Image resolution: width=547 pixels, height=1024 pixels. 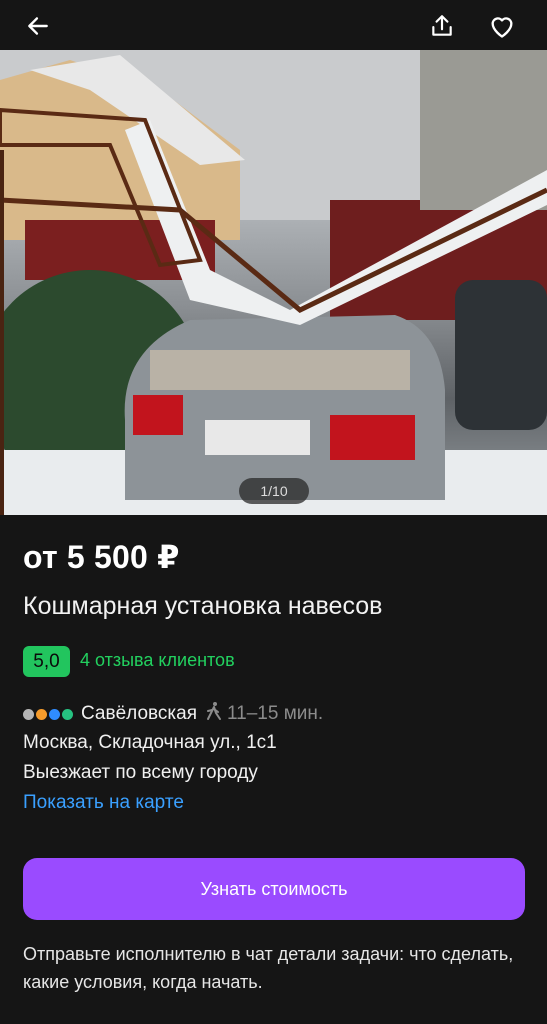 I want to click on price: от 5 500 ₽, so click(x=101, y=557).